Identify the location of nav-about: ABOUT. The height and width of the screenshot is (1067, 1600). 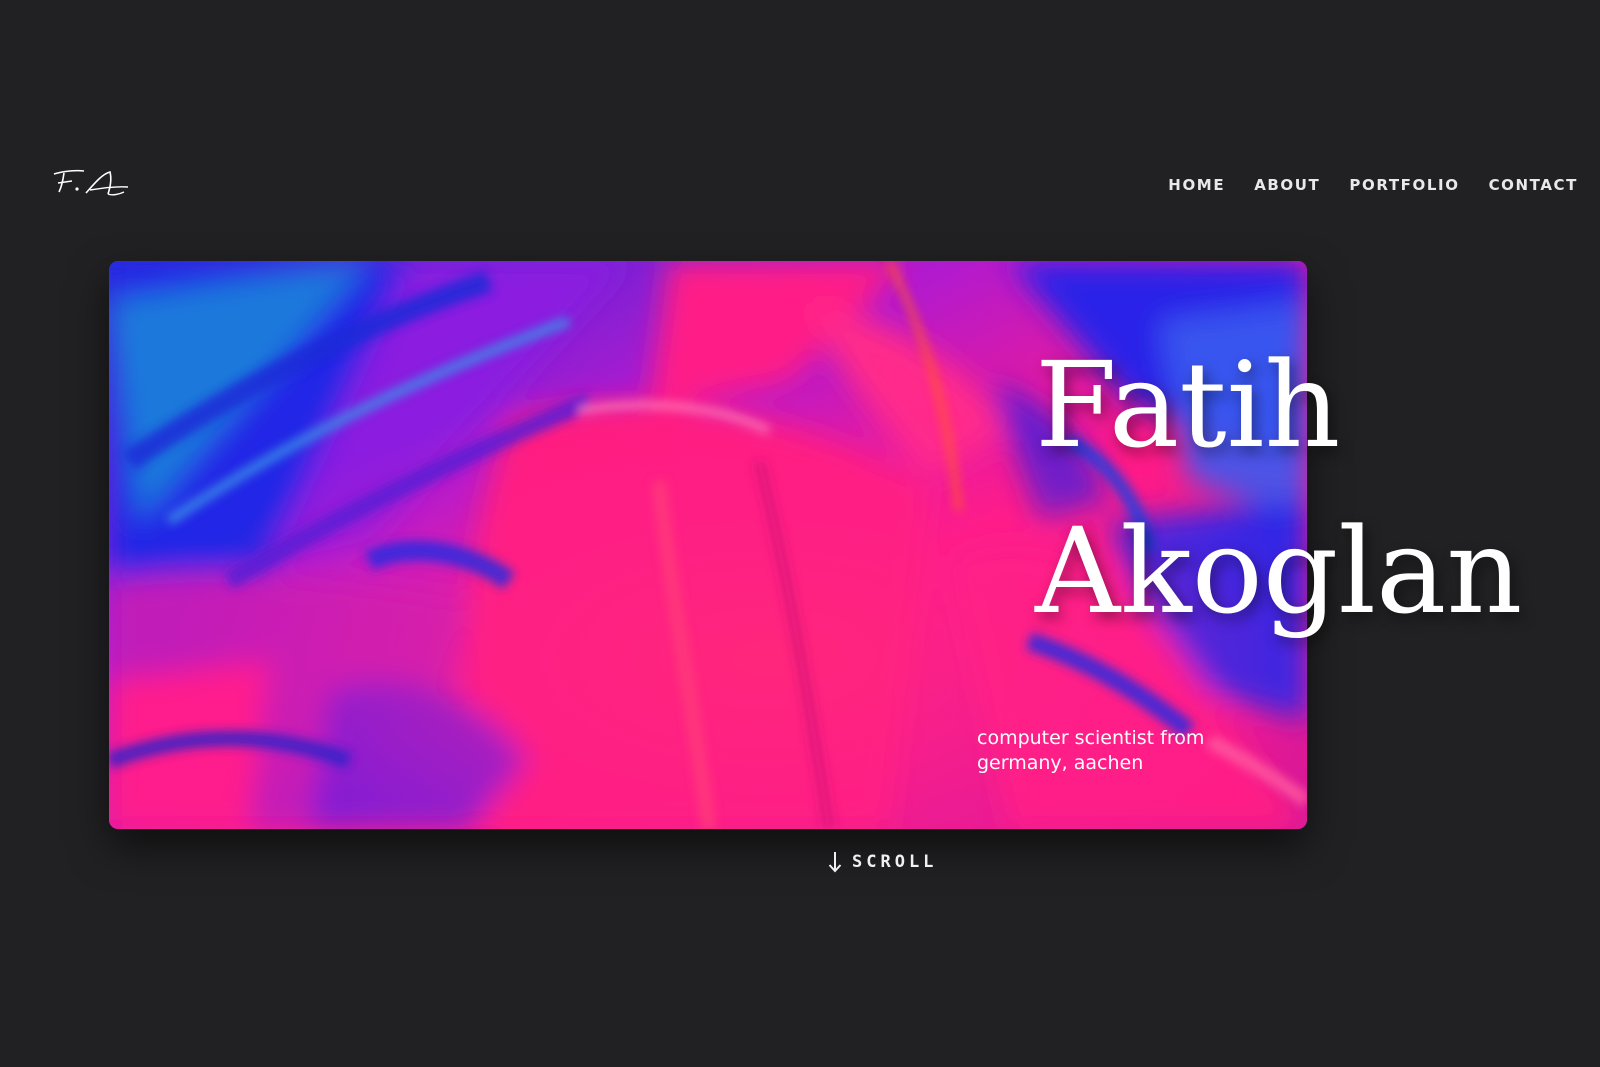
(1287, 185).